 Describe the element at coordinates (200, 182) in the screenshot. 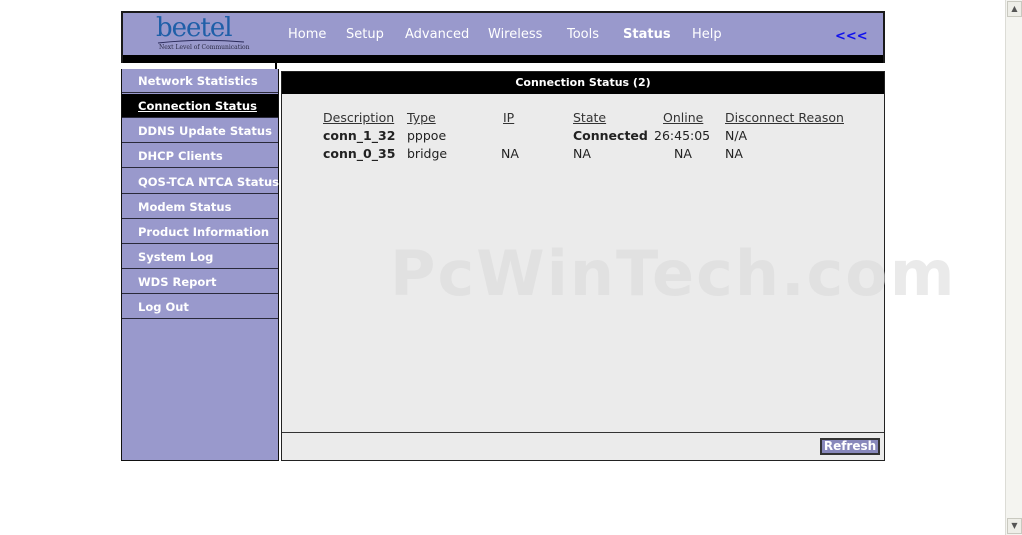

I see `sidebar-item-qos-tca-ntca-status: QOS-TCA NTCA Status` at that location.